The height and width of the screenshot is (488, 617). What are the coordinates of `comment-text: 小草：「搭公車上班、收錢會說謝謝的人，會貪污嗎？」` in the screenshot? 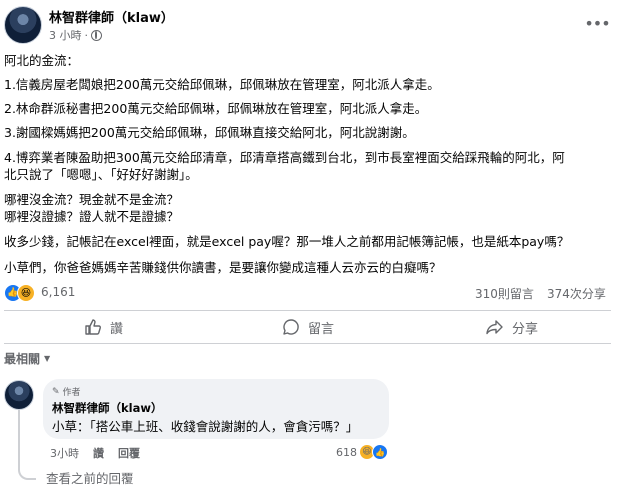 It's located at (205, 426).